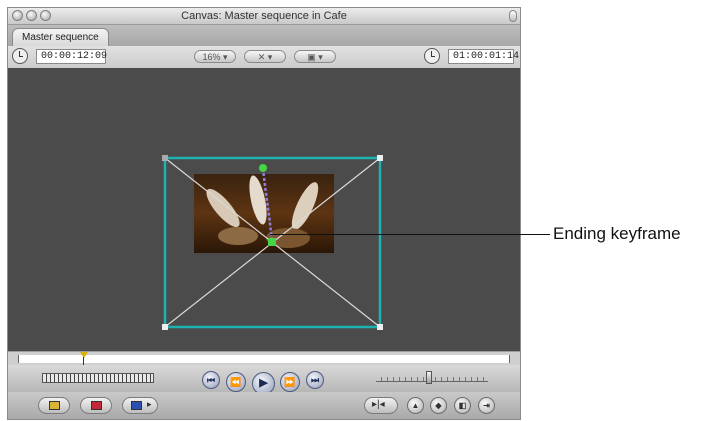 This screenshot has width=701, height=421. Describe the element at coordinates (311, 57) in the screenshot. I see `overlay-icon: ▣` at that location.